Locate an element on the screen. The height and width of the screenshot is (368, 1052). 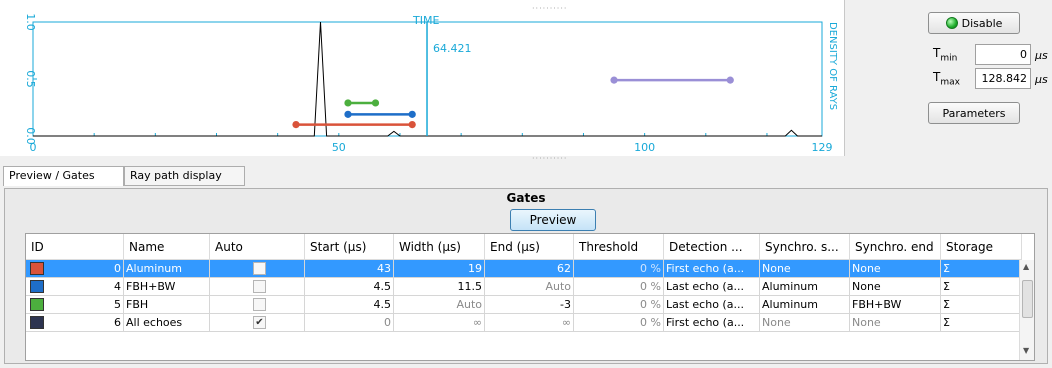
disable-button: Disable is located at coordinates (974, 23).